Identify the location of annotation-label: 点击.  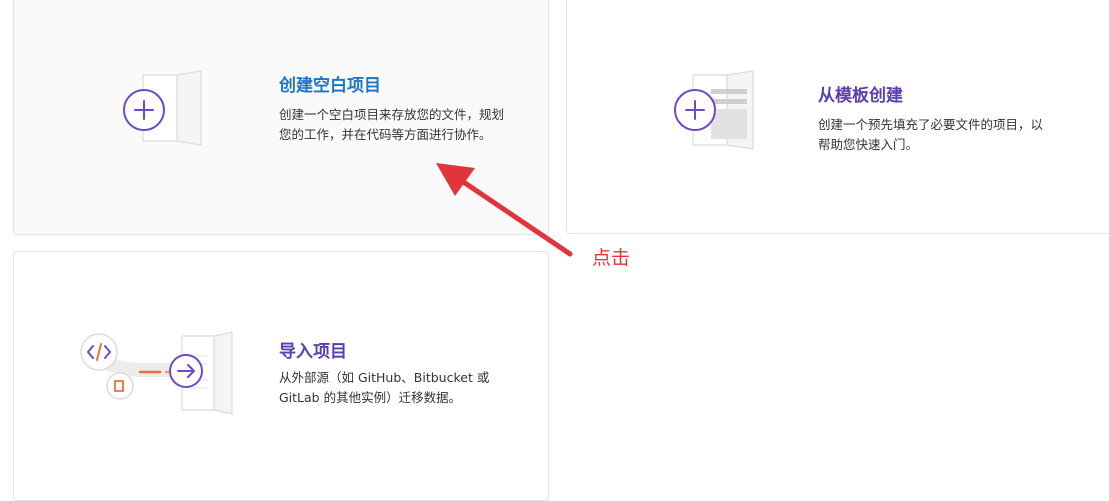
(611, 258).